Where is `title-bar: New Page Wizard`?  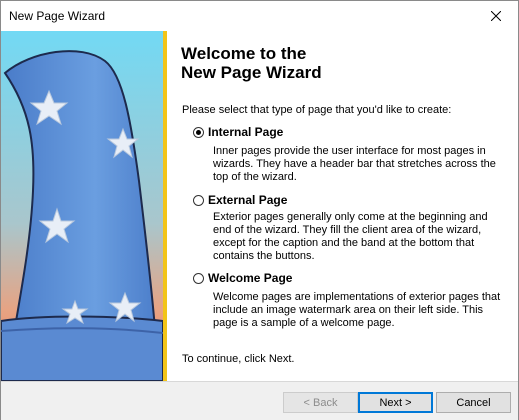 title-bar: New Page Wizard is located at coordinates (259, 16).